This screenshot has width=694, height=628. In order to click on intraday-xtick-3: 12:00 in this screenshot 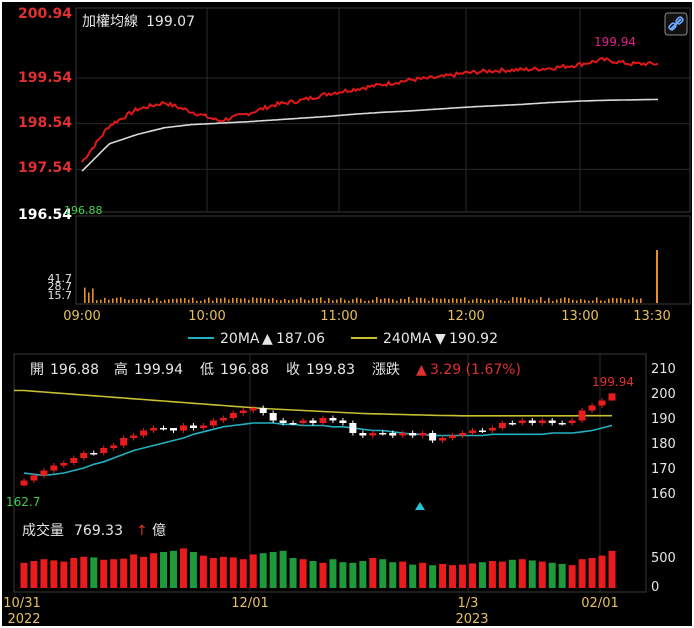, I will do `click(465, 316)`.